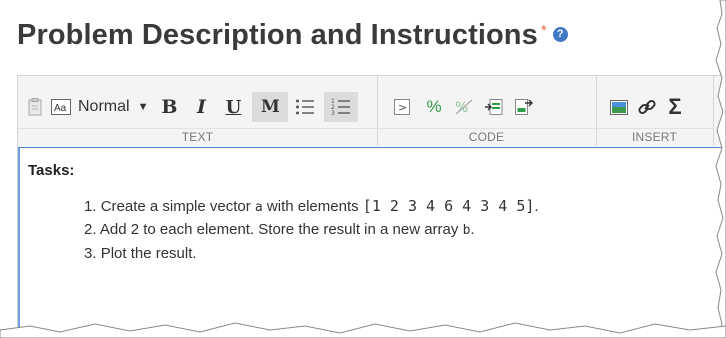 Image resolution: width=726 pixels, height=338 pixels. Describe the element at coordinates (35, 107) in the screenshot. I see `paste-icon` at that location.